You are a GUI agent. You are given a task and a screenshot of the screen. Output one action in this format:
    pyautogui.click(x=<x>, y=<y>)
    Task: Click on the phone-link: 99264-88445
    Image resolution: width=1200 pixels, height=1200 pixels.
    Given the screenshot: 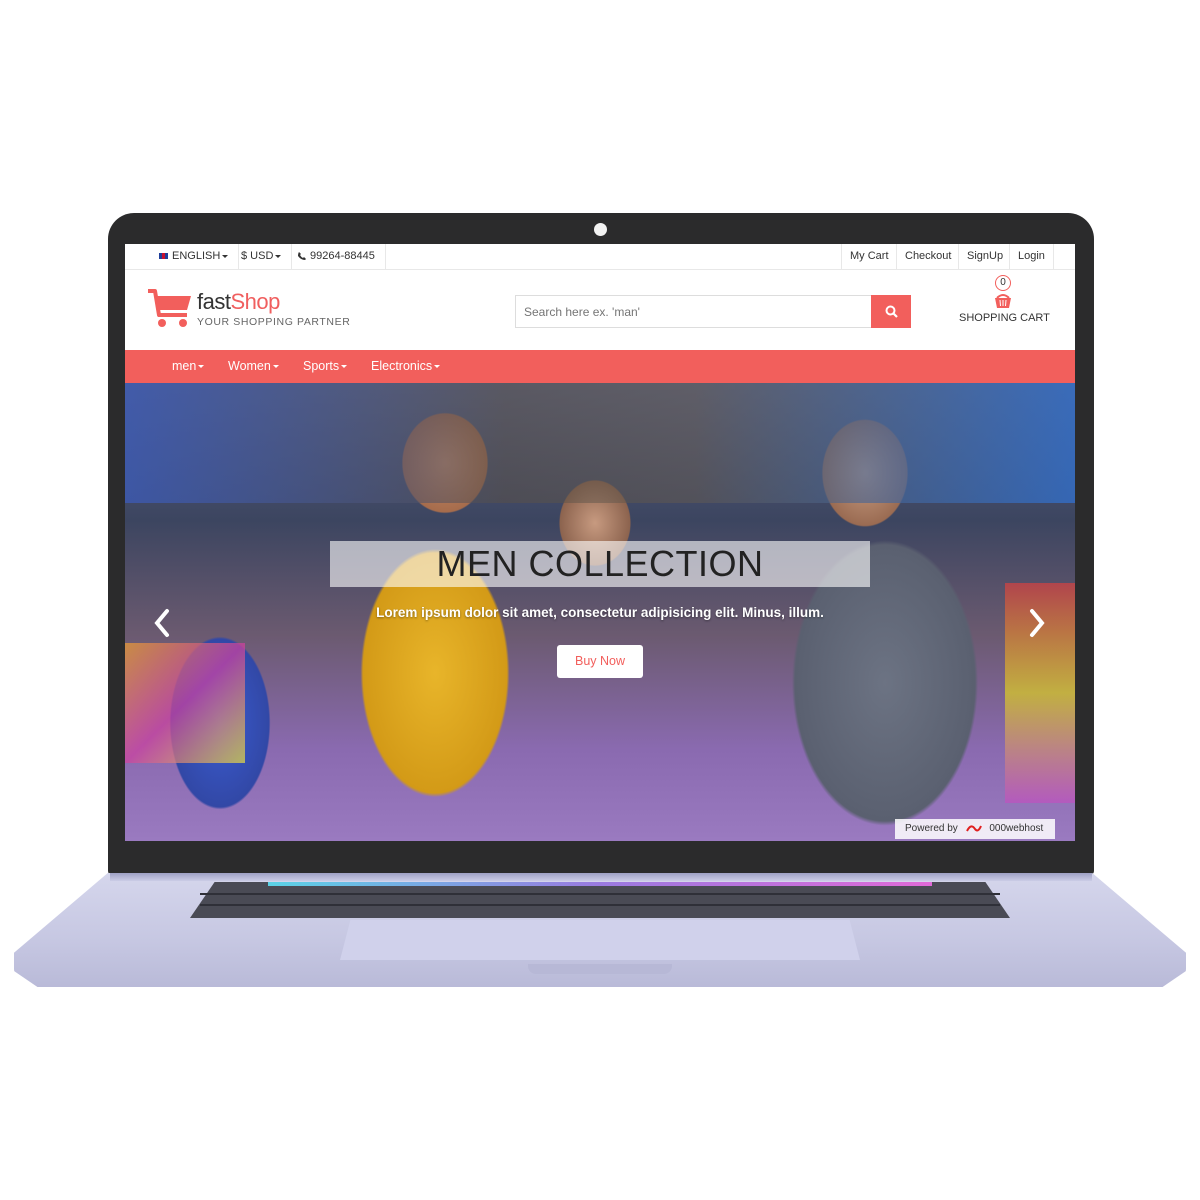 What is the action you would take?
    pyautogui.click(x=336, y=257)
    